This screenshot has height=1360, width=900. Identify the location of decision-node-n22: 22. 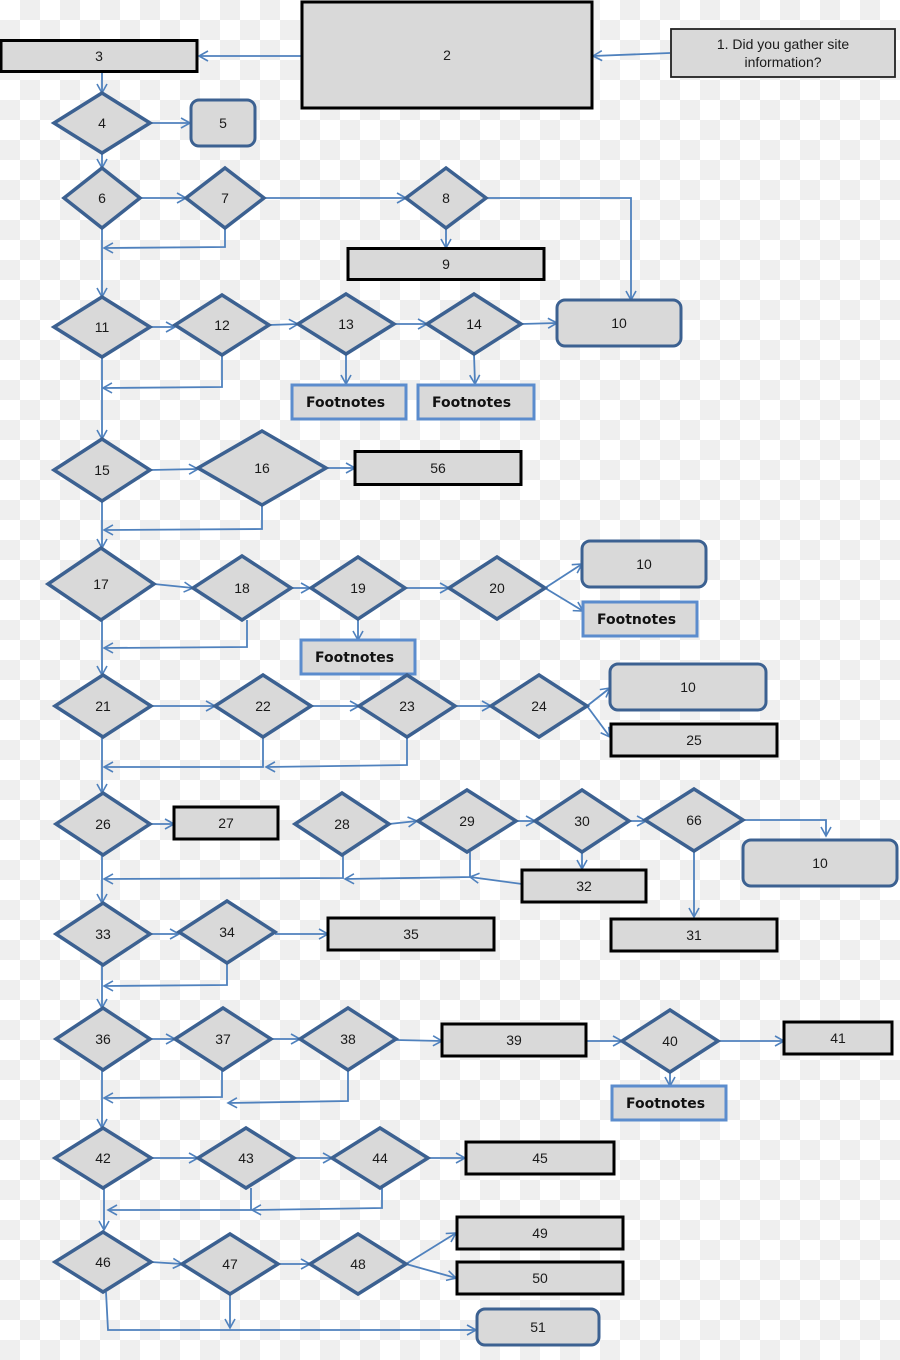
(263, 706).